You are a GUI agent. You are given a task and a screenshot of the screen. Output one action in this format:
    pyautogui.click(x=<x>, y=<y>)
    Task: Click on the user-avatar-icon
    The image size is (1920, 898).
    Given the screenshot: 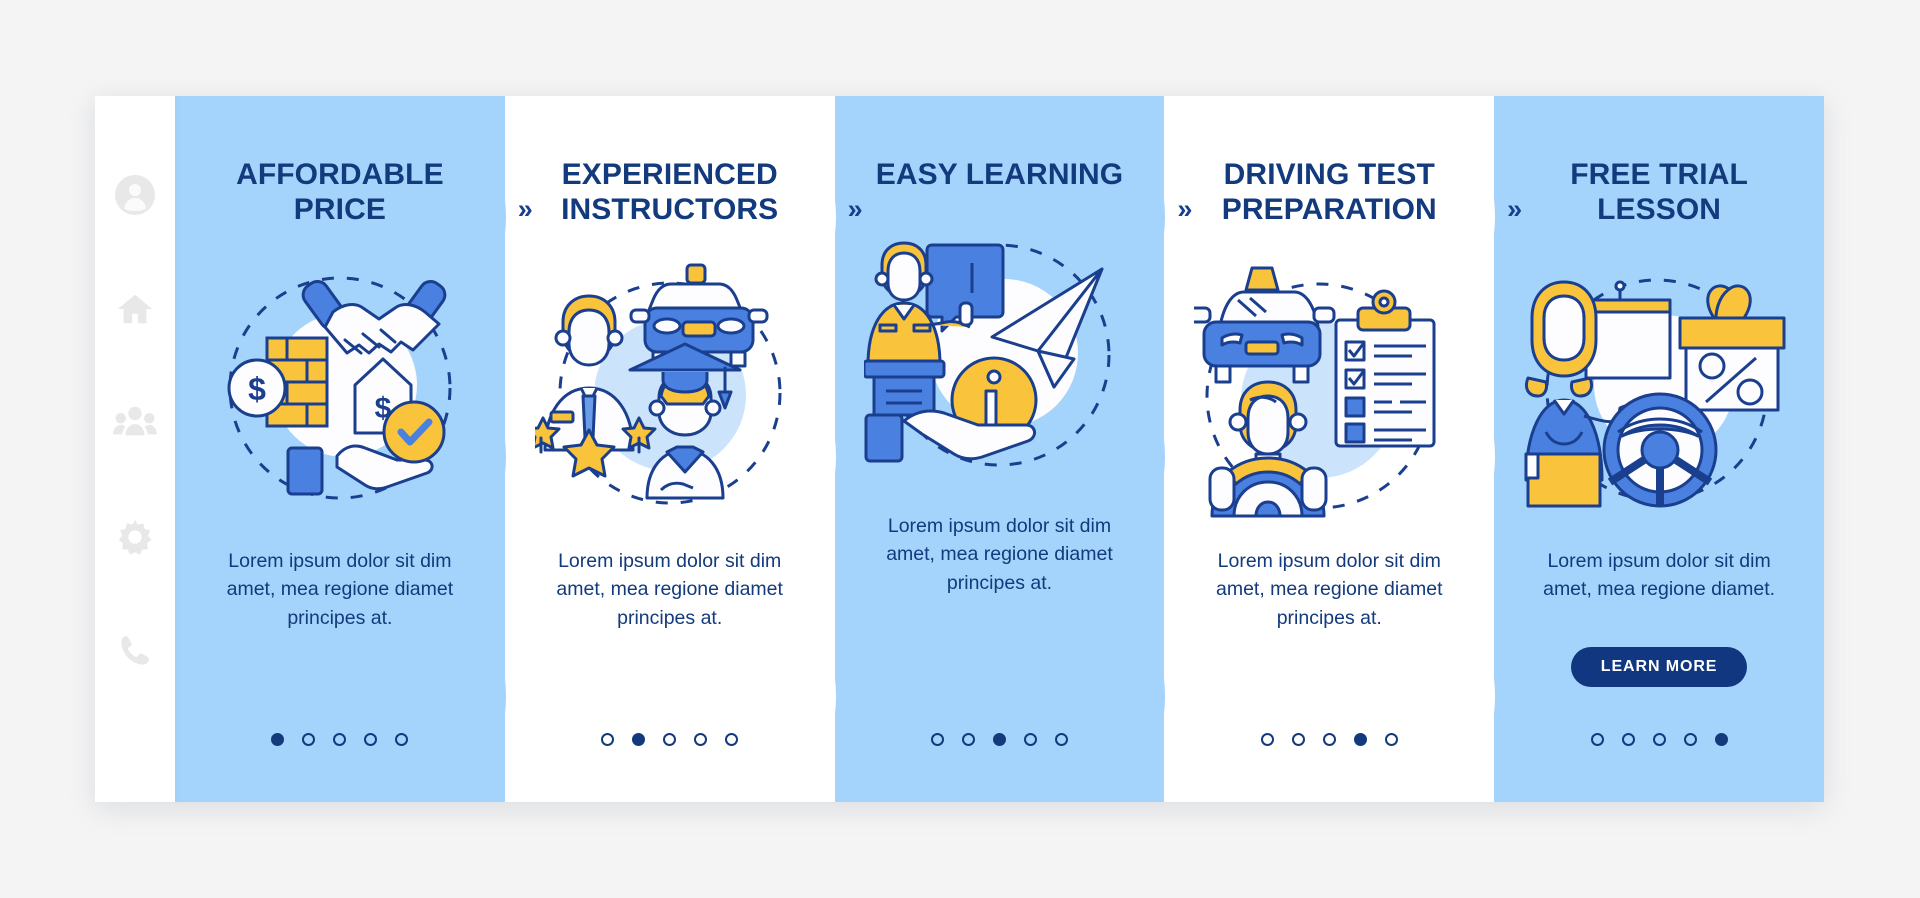 What is the action you would take?
    pyautogui.click(x=135, y=195)
    